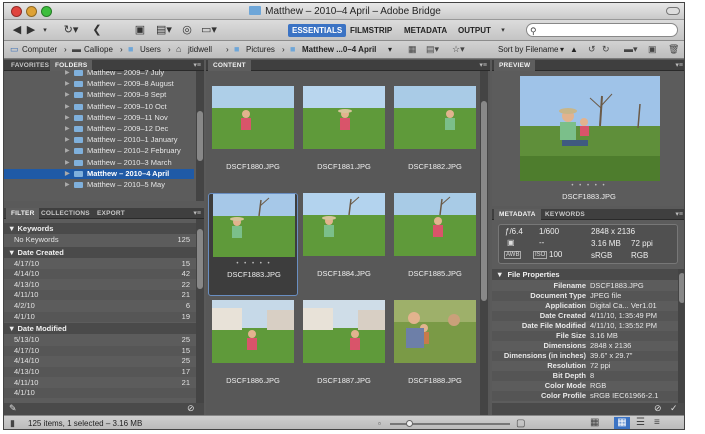 This screenshot has width=705, height=434. I want to click on filter-star-icon: ☆▾, so click(458, 49).